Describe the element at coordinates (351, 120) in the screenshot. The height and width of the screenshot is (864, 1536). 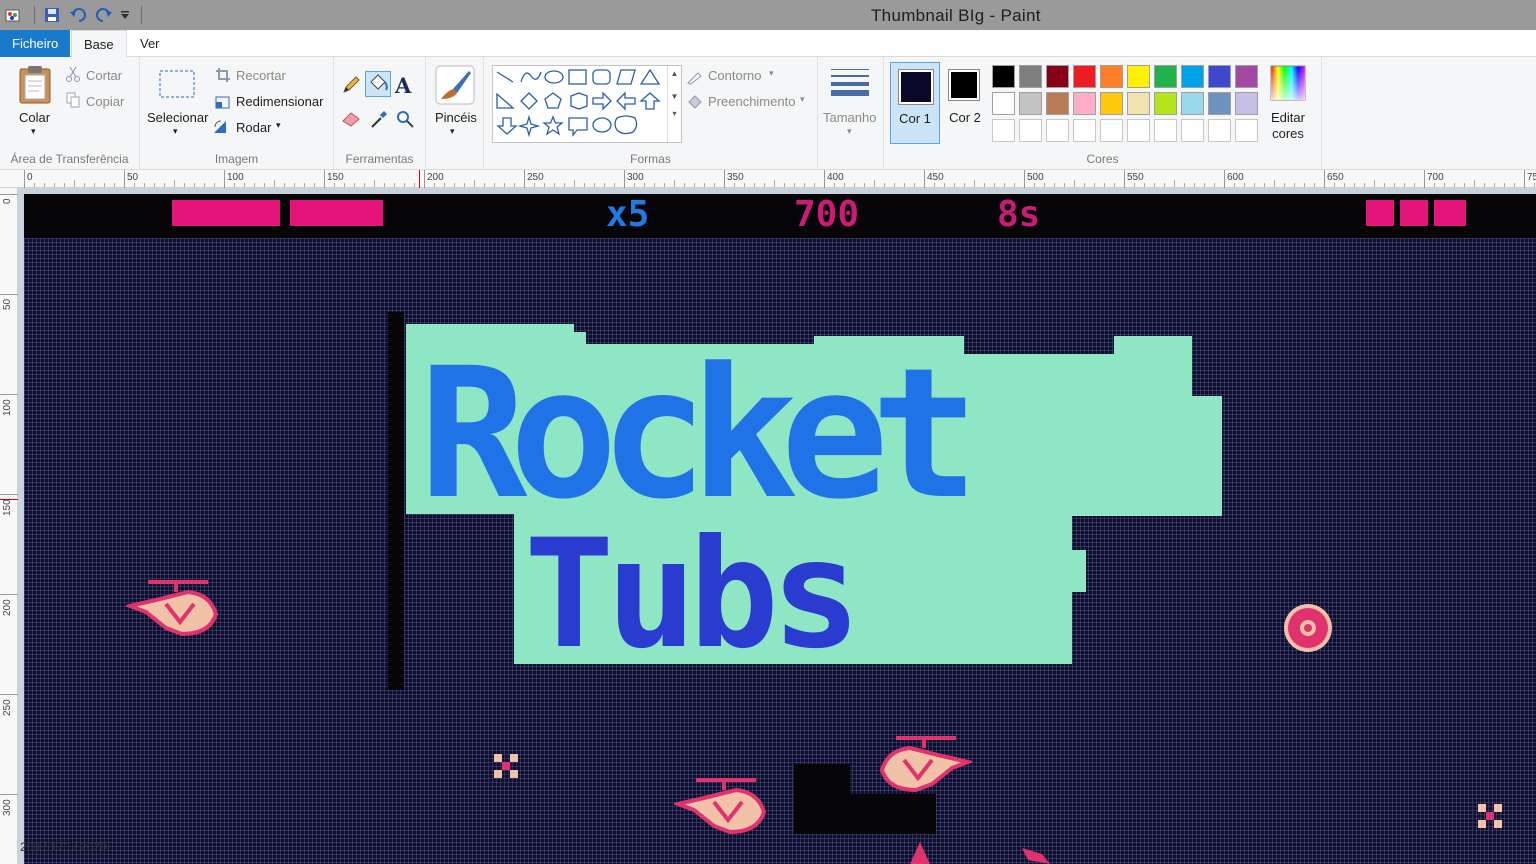
I see `eraser-icon` at that location.